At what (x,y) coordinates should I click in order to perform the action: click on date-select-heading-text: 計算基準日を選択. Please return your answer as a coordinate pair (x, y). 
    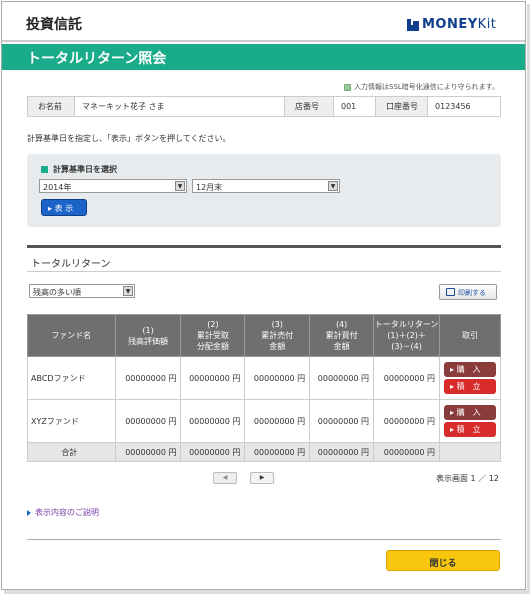
    Looking at the image, I should click on (85, 169).